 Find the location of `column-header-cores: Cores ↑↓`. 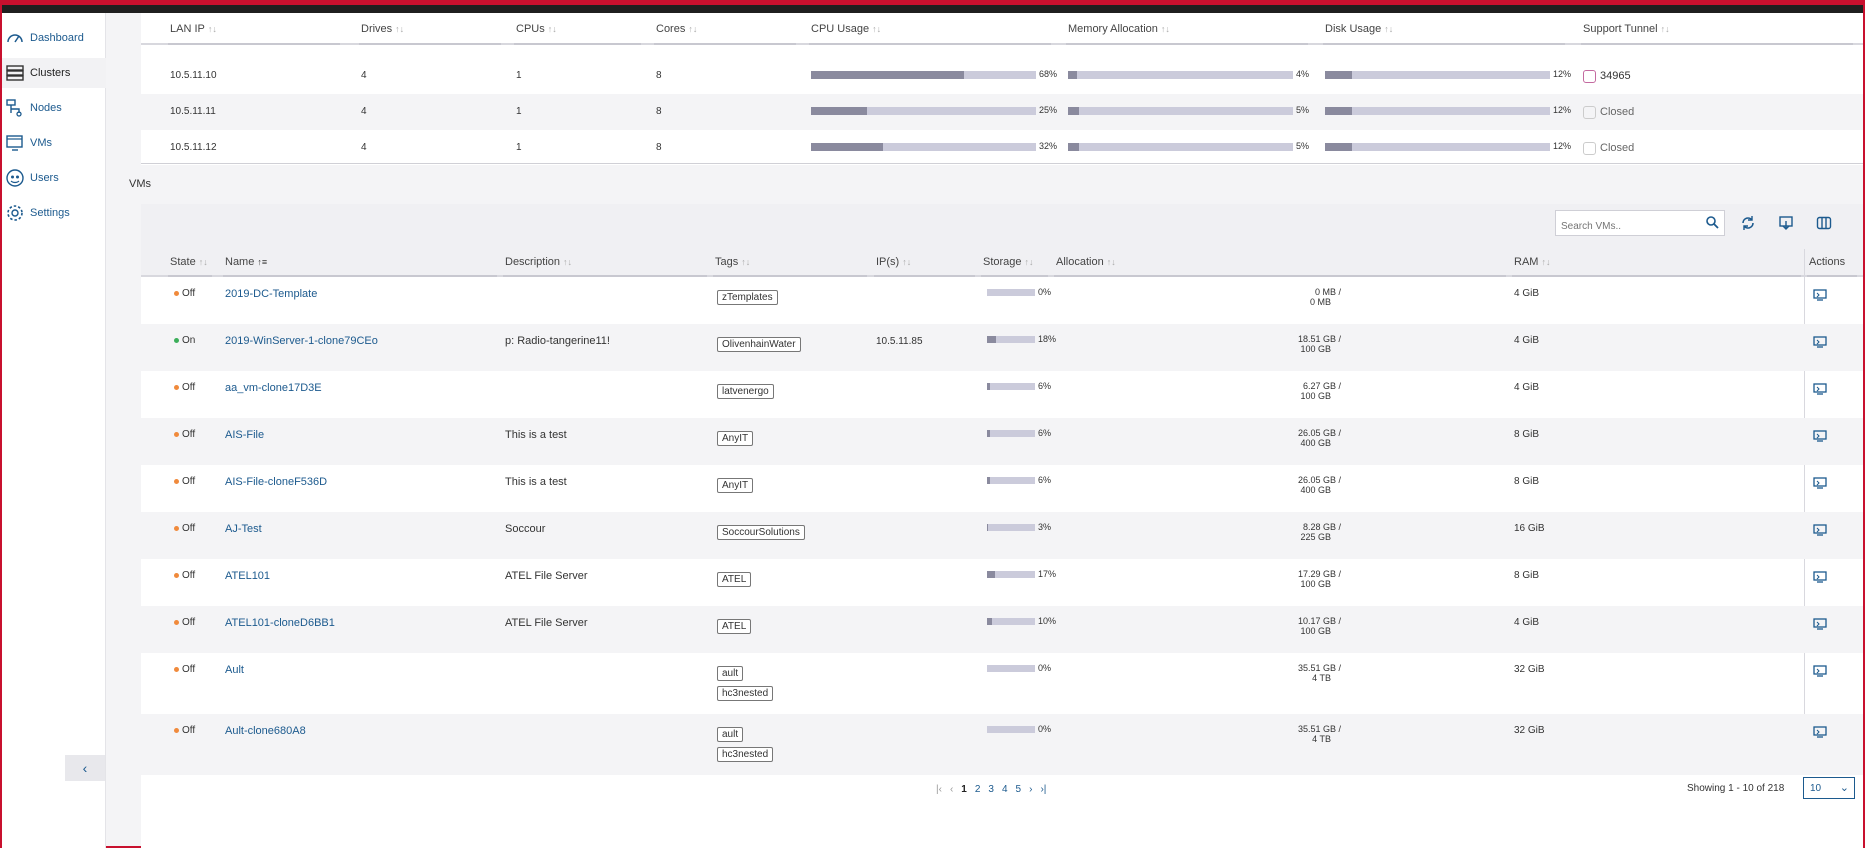

column-header-cores: Cores ↑↓ is located at coordinates (676, 29).